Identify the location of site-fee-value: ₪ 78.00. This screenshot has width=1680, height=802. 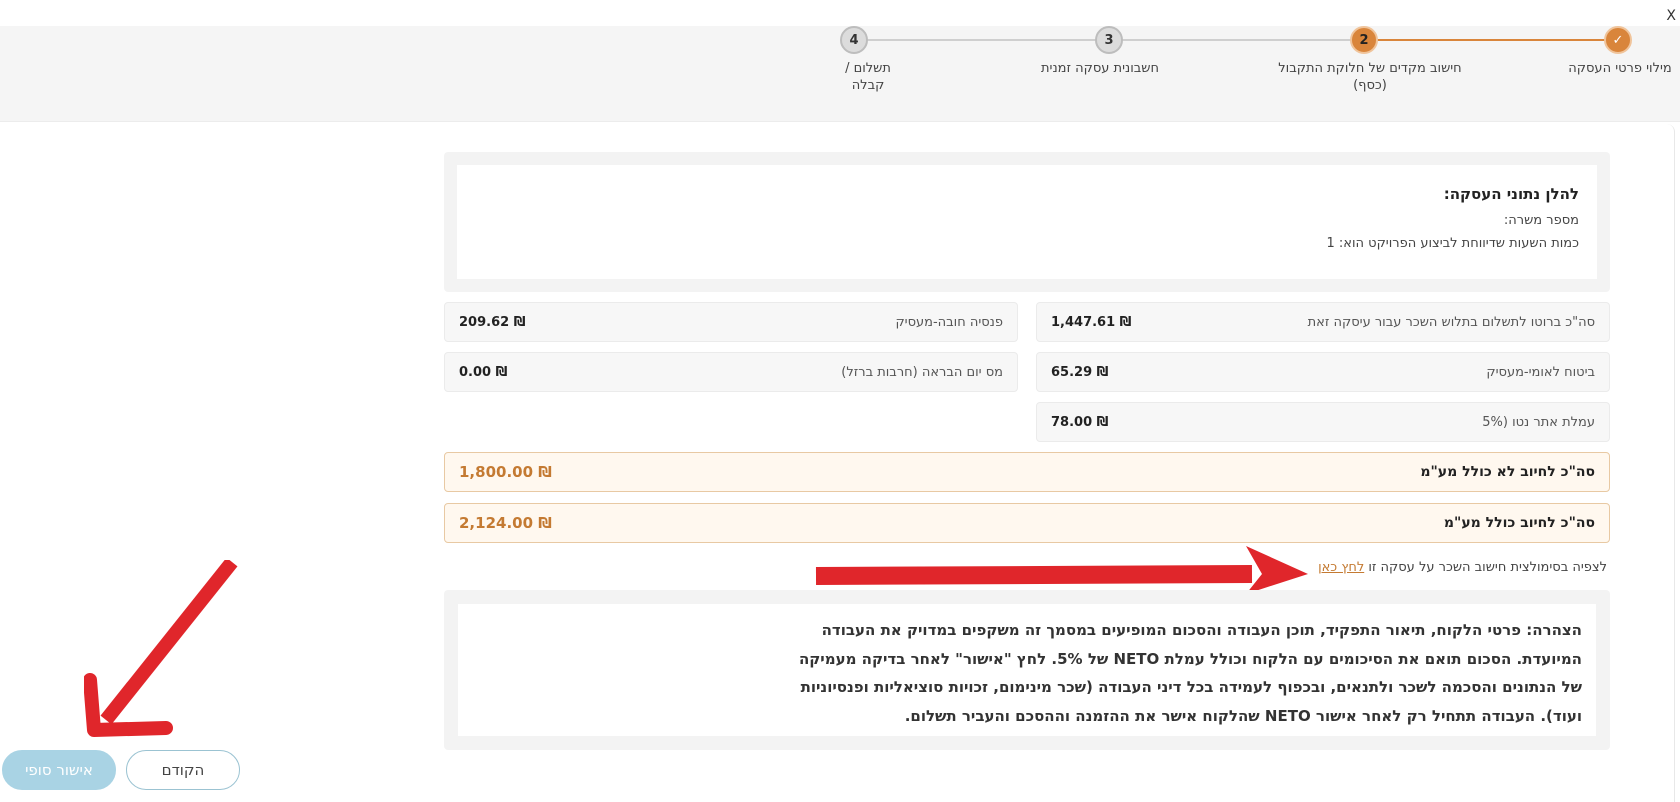
(1080, 422).